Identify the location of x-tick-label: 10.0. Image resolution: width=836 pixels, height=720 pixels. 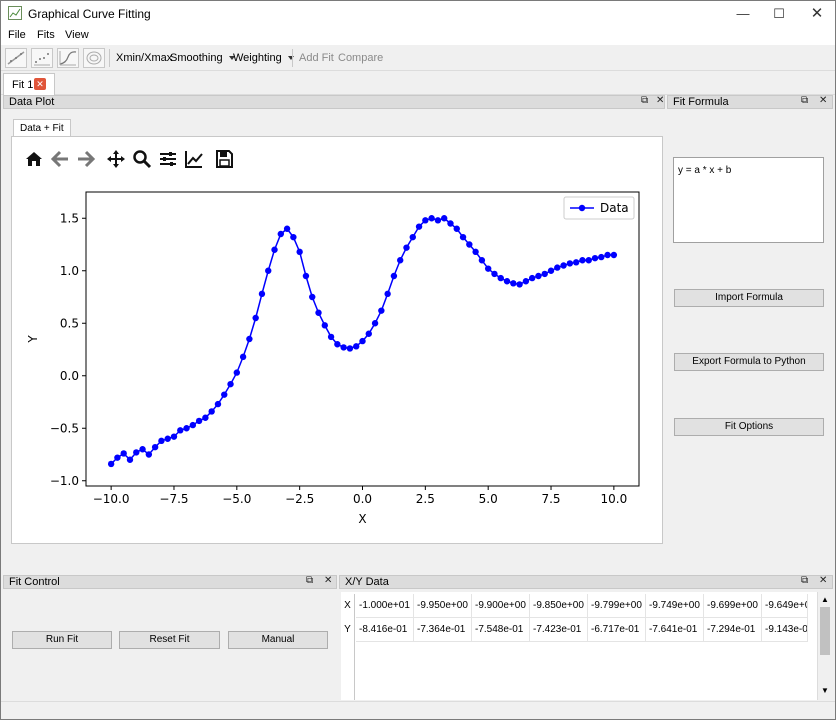
(614, 499).